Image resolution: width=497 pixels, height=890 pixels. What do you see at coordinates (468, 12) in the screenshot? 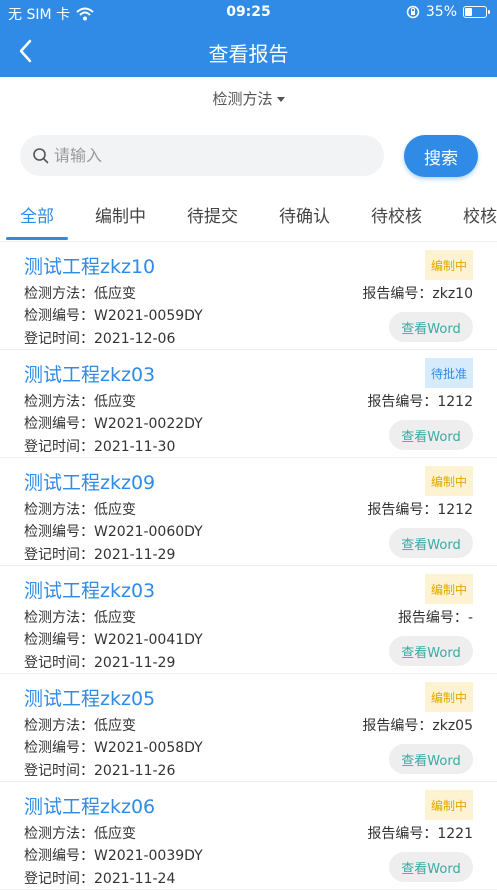
I see `battery-fill` at bounding box center [468, 12].